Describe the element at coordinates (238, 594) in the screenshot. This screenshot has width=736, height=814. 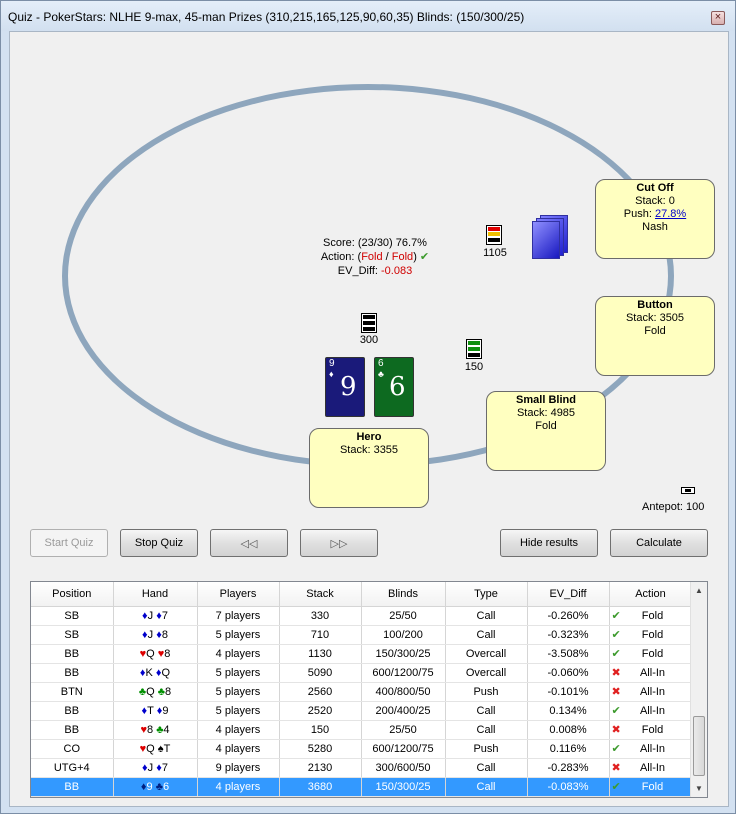
I see `column-header-players: Players` at that location.